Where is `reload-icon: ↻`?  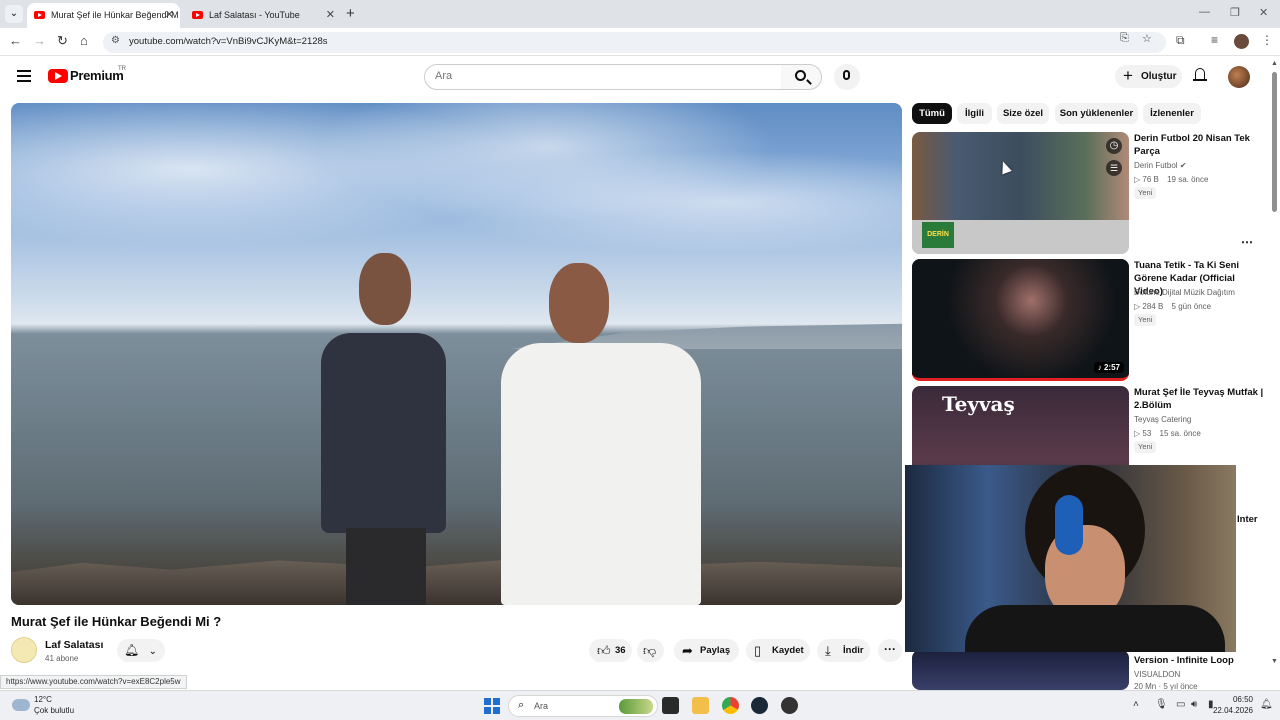 reload-icon: ↻ is located at coordinates (62, 41).